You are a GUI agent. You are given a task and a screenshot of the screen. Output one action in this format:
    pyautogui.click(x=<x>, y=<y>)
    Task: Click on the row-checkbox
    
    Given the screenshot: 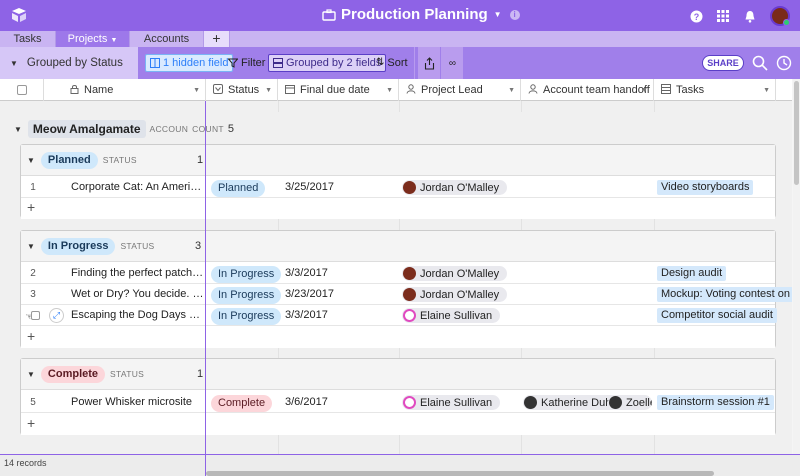 What is the action you would take?
    pyautogui.click(x=35, y=315)
    